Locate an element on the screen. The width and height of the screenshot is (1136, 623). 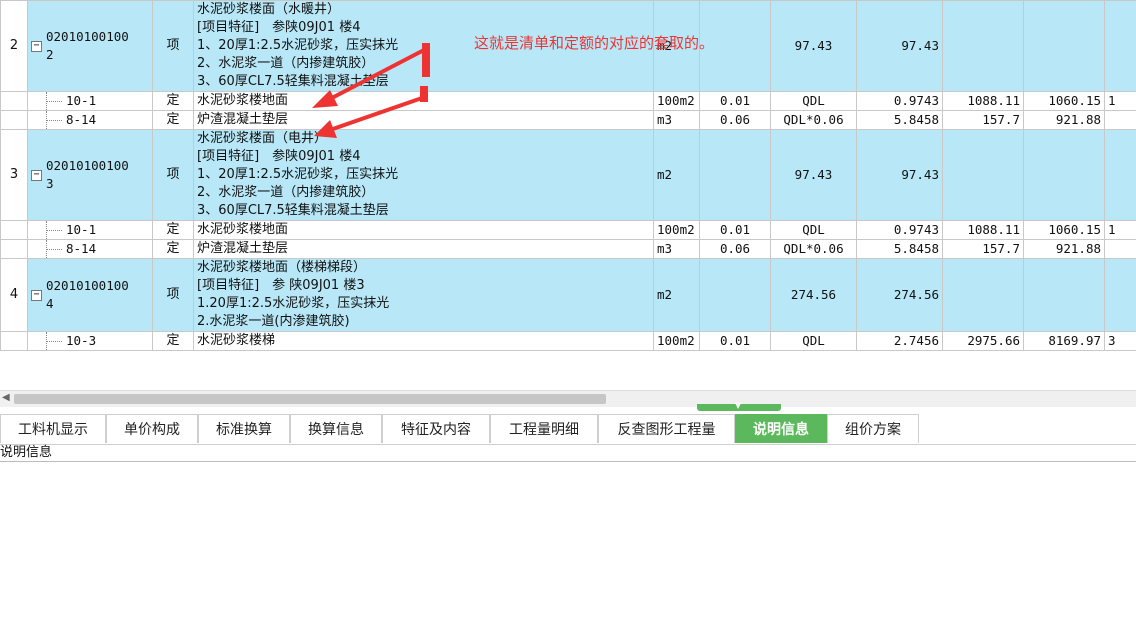
tab-1: 单价构成 is located at coordinates (152, 428).